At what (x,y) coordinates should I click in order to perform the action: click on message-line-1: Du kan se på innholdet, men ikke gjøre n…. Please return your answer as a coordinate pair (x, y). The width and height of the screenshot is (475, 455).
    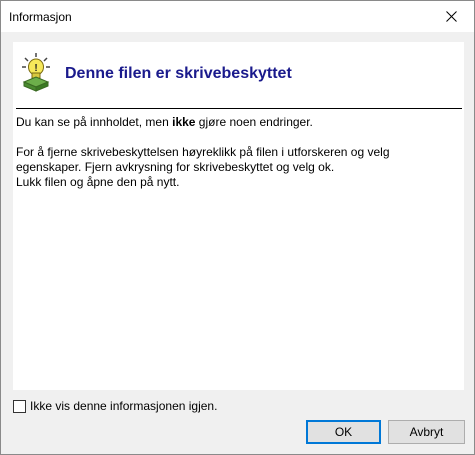
    Looking at the image, I should click on (238, 122).